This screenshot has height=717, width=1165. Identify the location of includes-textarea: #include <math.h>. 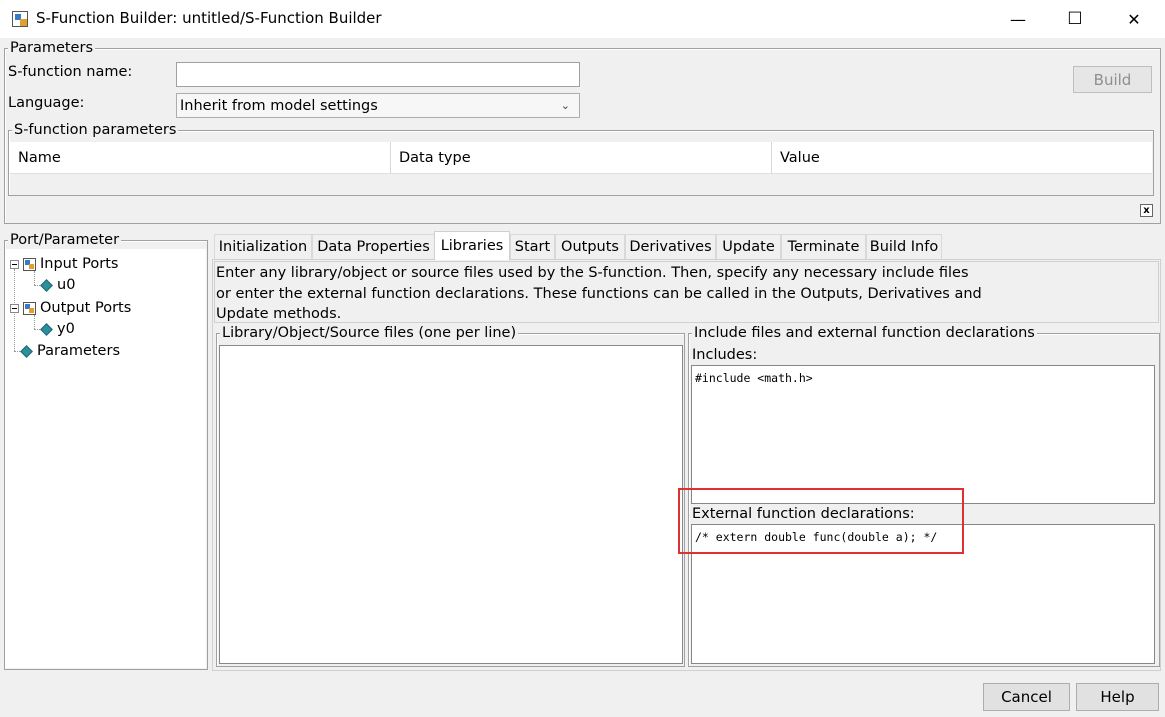
(923, 434).